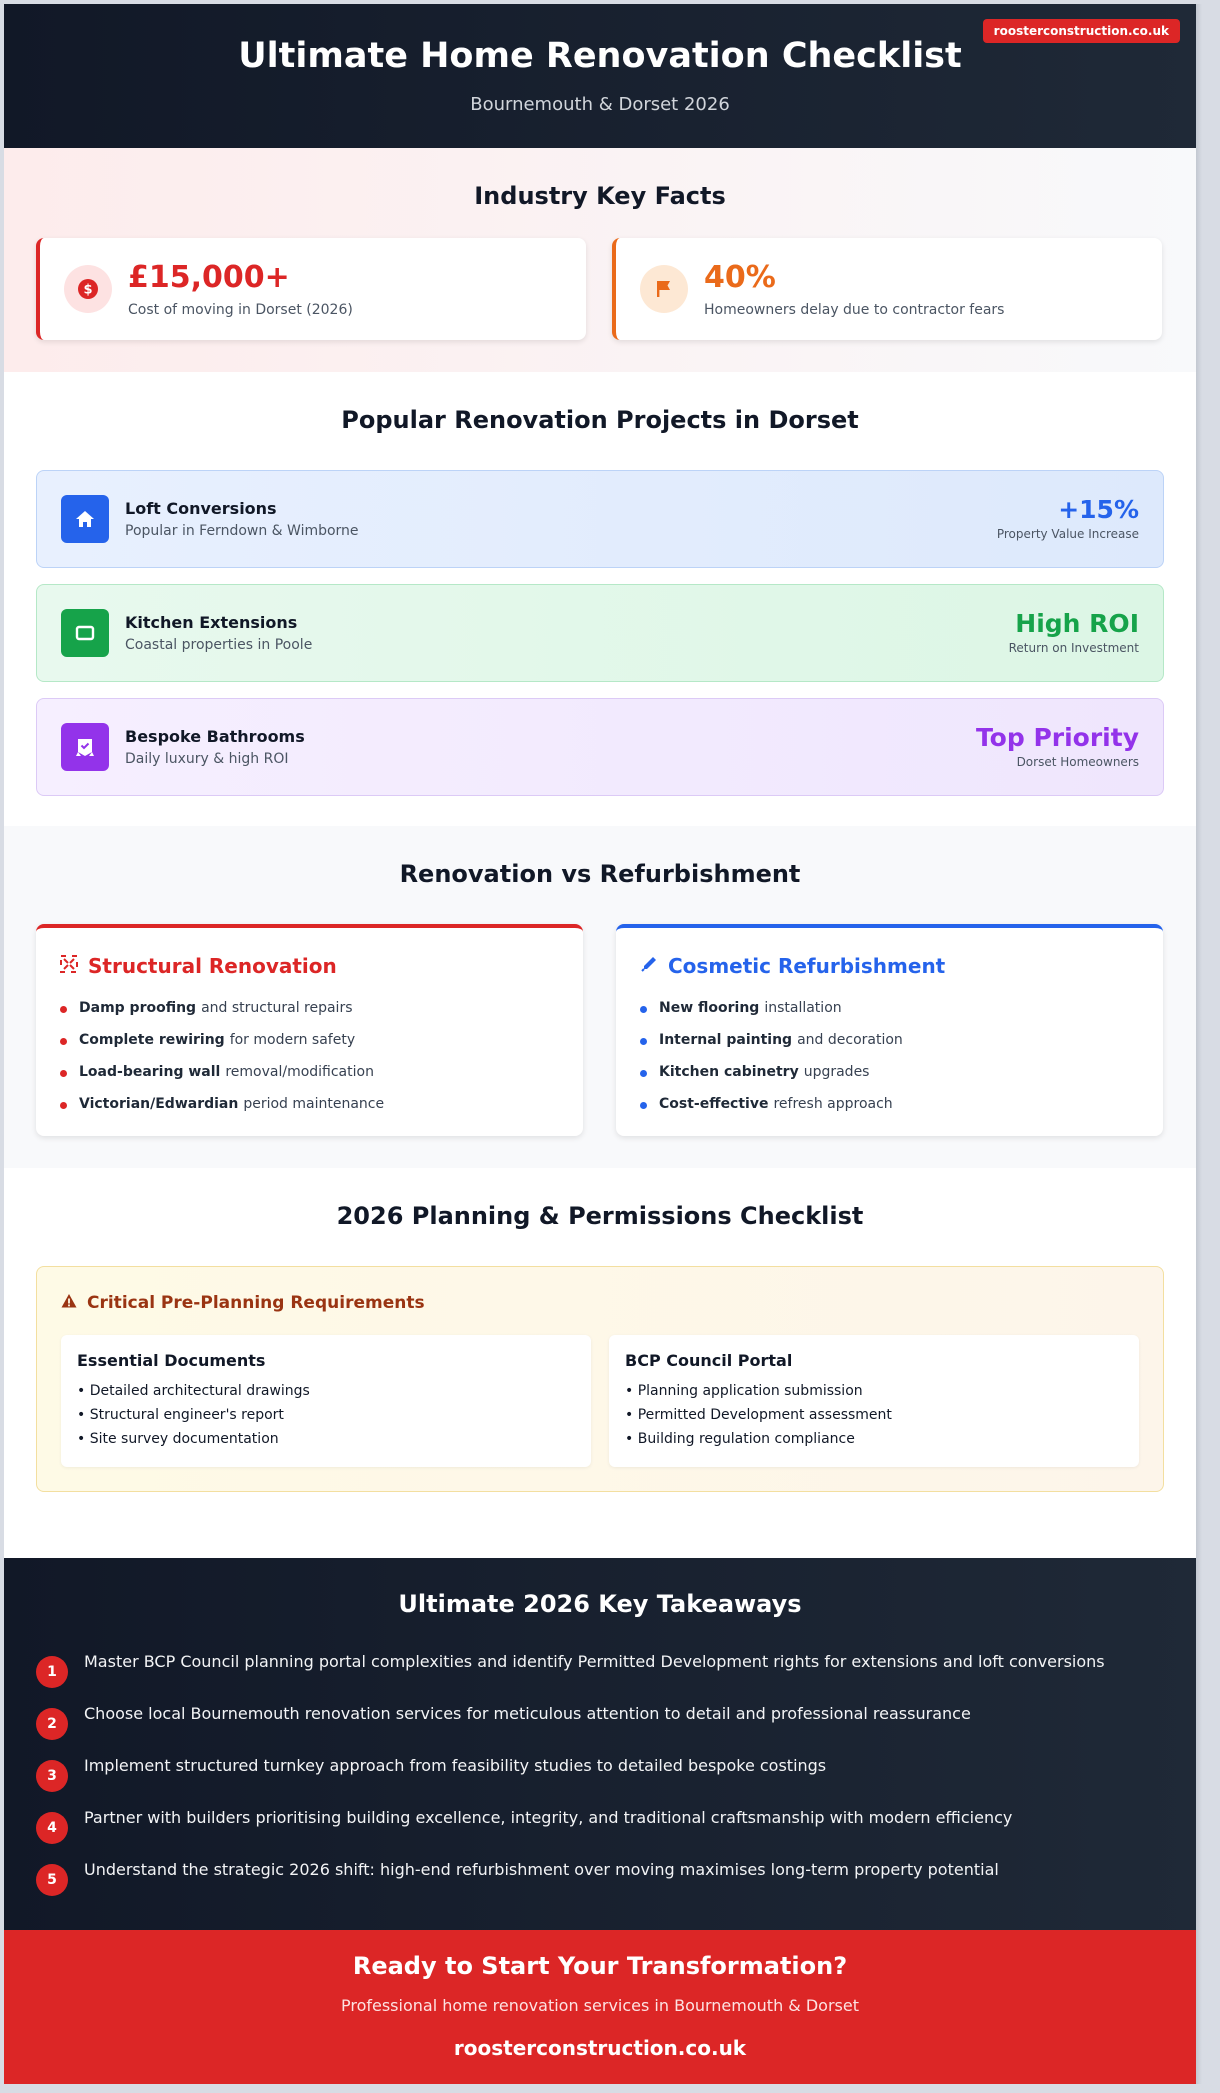 Image resolution: width=1220 pixels, height=2093 pixels. What do you see at coordinates (222, 1016) in the screenshot?
I see `list-item: Damp proofing and structural repairs` at bounding box center [222, 1016].